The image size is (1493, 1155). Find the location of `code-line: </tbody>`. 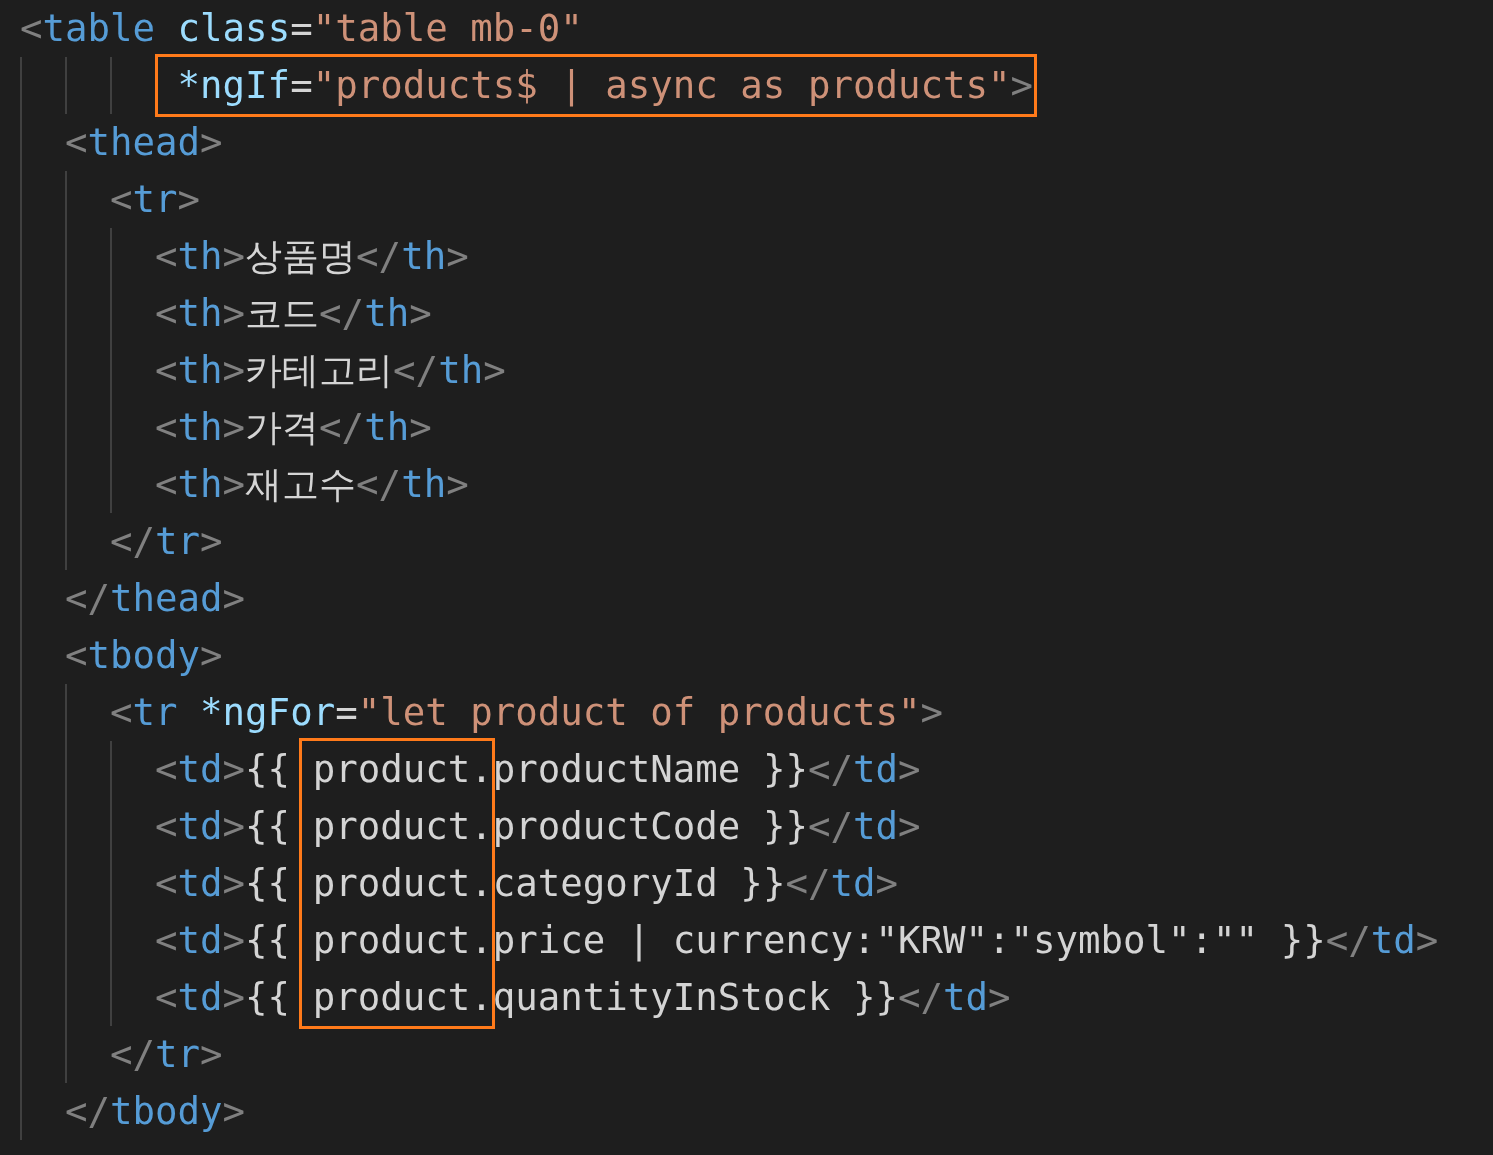

code-line: </tbody> is located at coordinates (155, 1111).